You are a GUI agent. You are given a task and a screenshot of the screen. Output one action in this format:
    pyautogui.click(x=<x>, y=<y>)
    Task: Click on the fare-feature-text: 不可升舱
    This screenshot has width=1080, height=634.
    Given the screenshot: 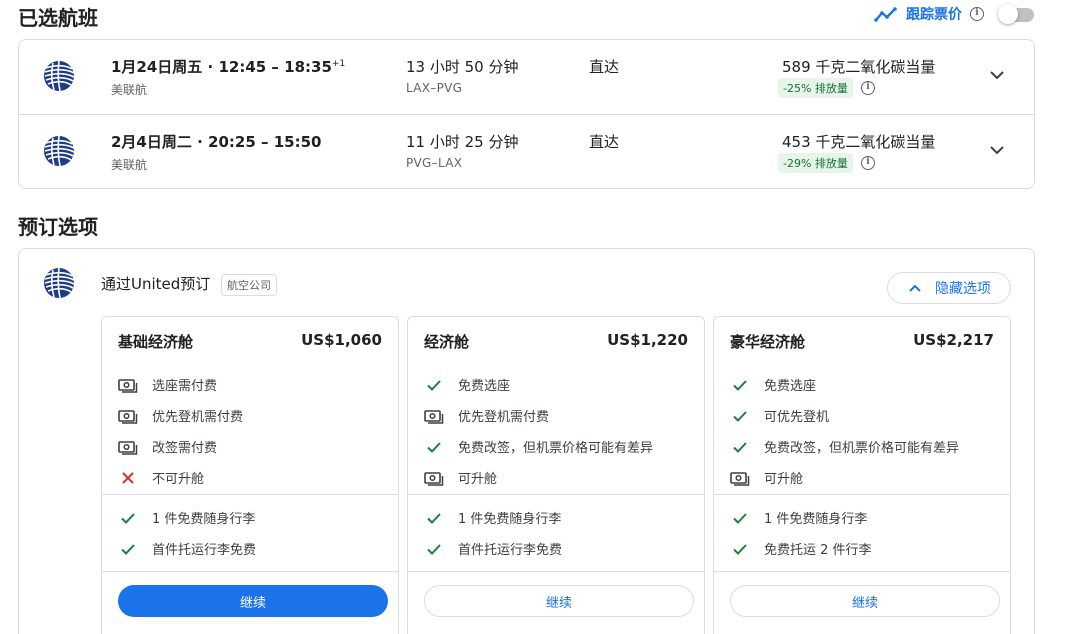 What is the action you would take?
    pyautogui.click(x=178, y=479)
    